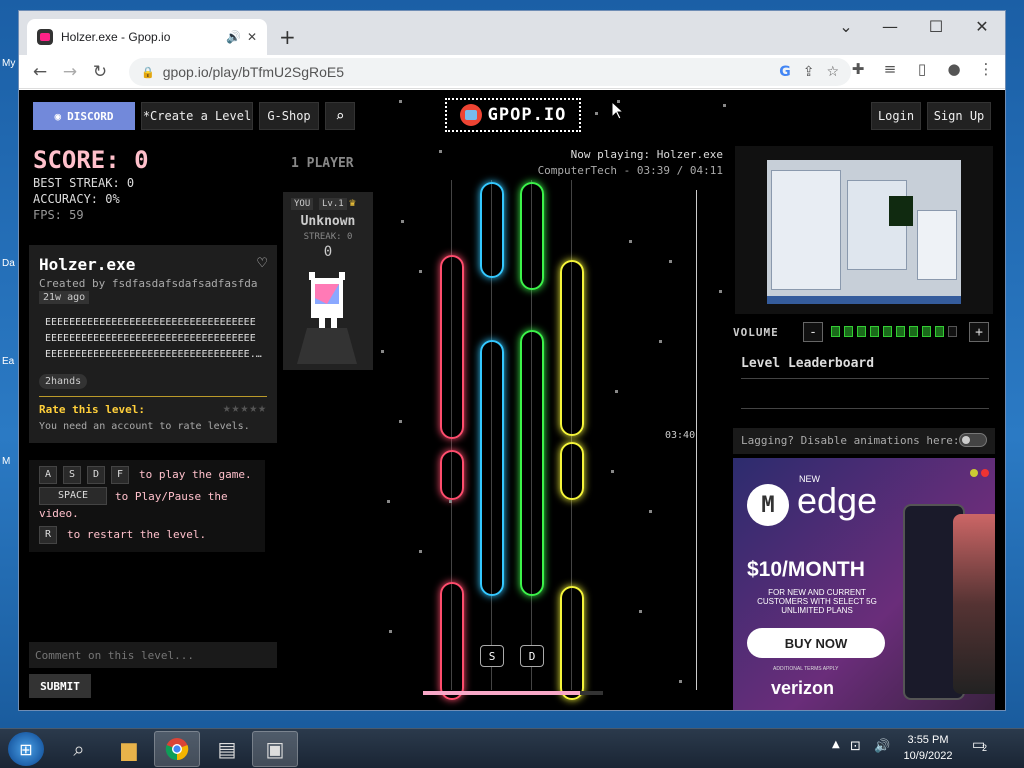 The height and width of the screenshot is (768, 1024). I want to click on motorola-logo-icon: M, so click(768, 505).